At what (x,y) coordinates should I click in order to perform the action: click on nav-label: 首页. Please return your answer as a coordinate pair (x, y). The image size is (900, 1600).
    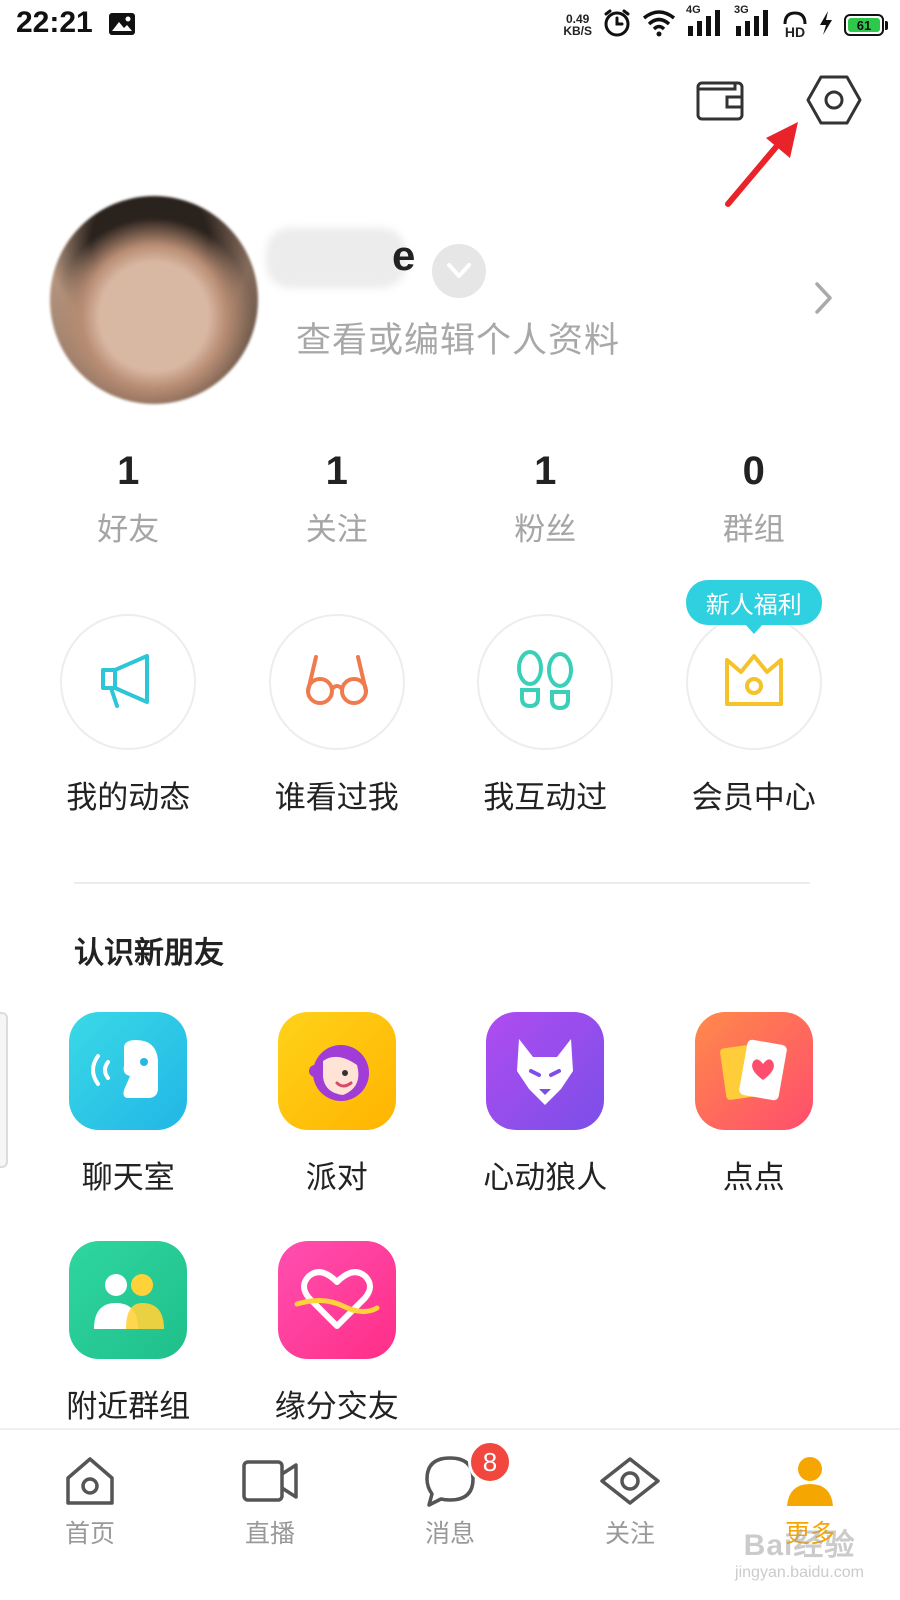
    Looking at the image, I should click on (89, 1533).